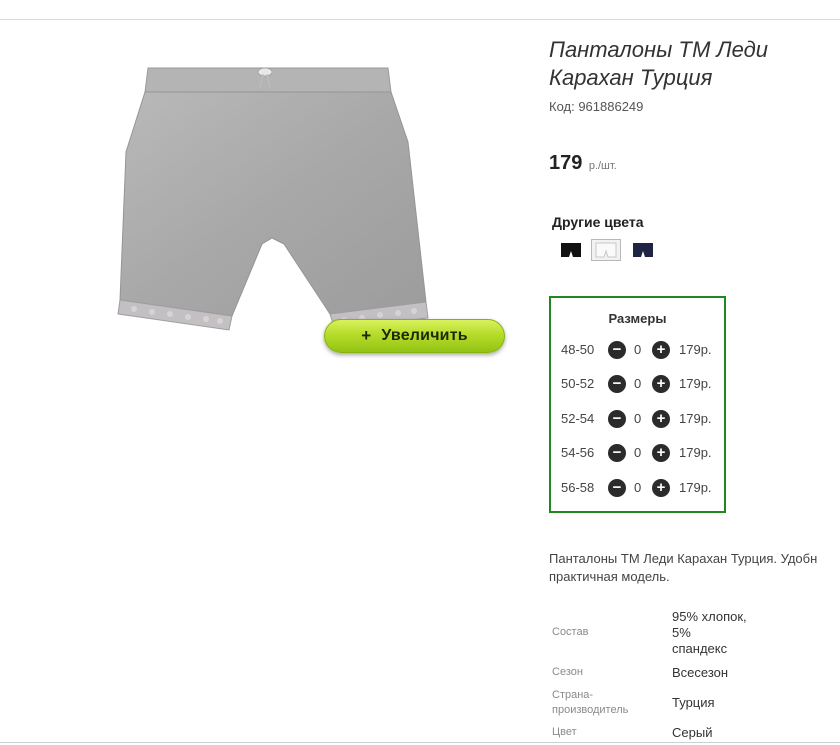 This screenshot has height=745, width=840. What do you see at coordinates (272, 202) in the screenshot?
I see `product-image` at bounding box center [272, 202].